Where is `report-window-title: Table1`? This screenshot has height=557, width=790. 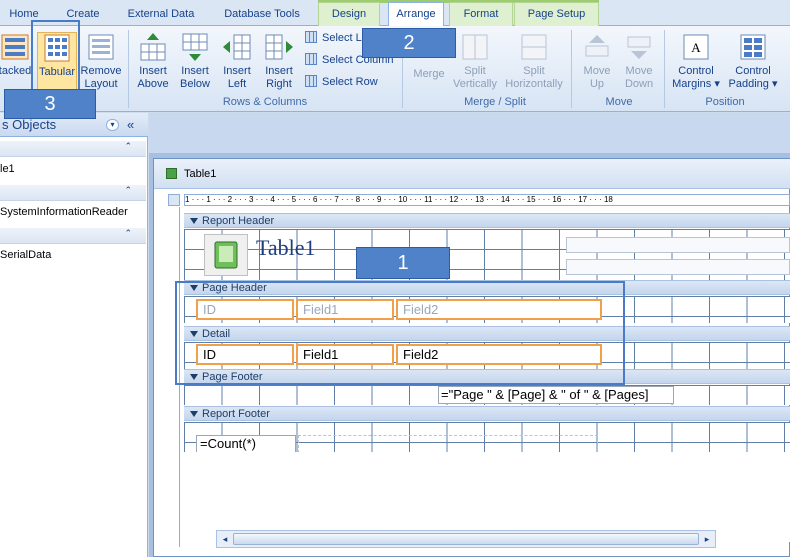
report-window-title: Table1 is located at coordinates (200, 174).